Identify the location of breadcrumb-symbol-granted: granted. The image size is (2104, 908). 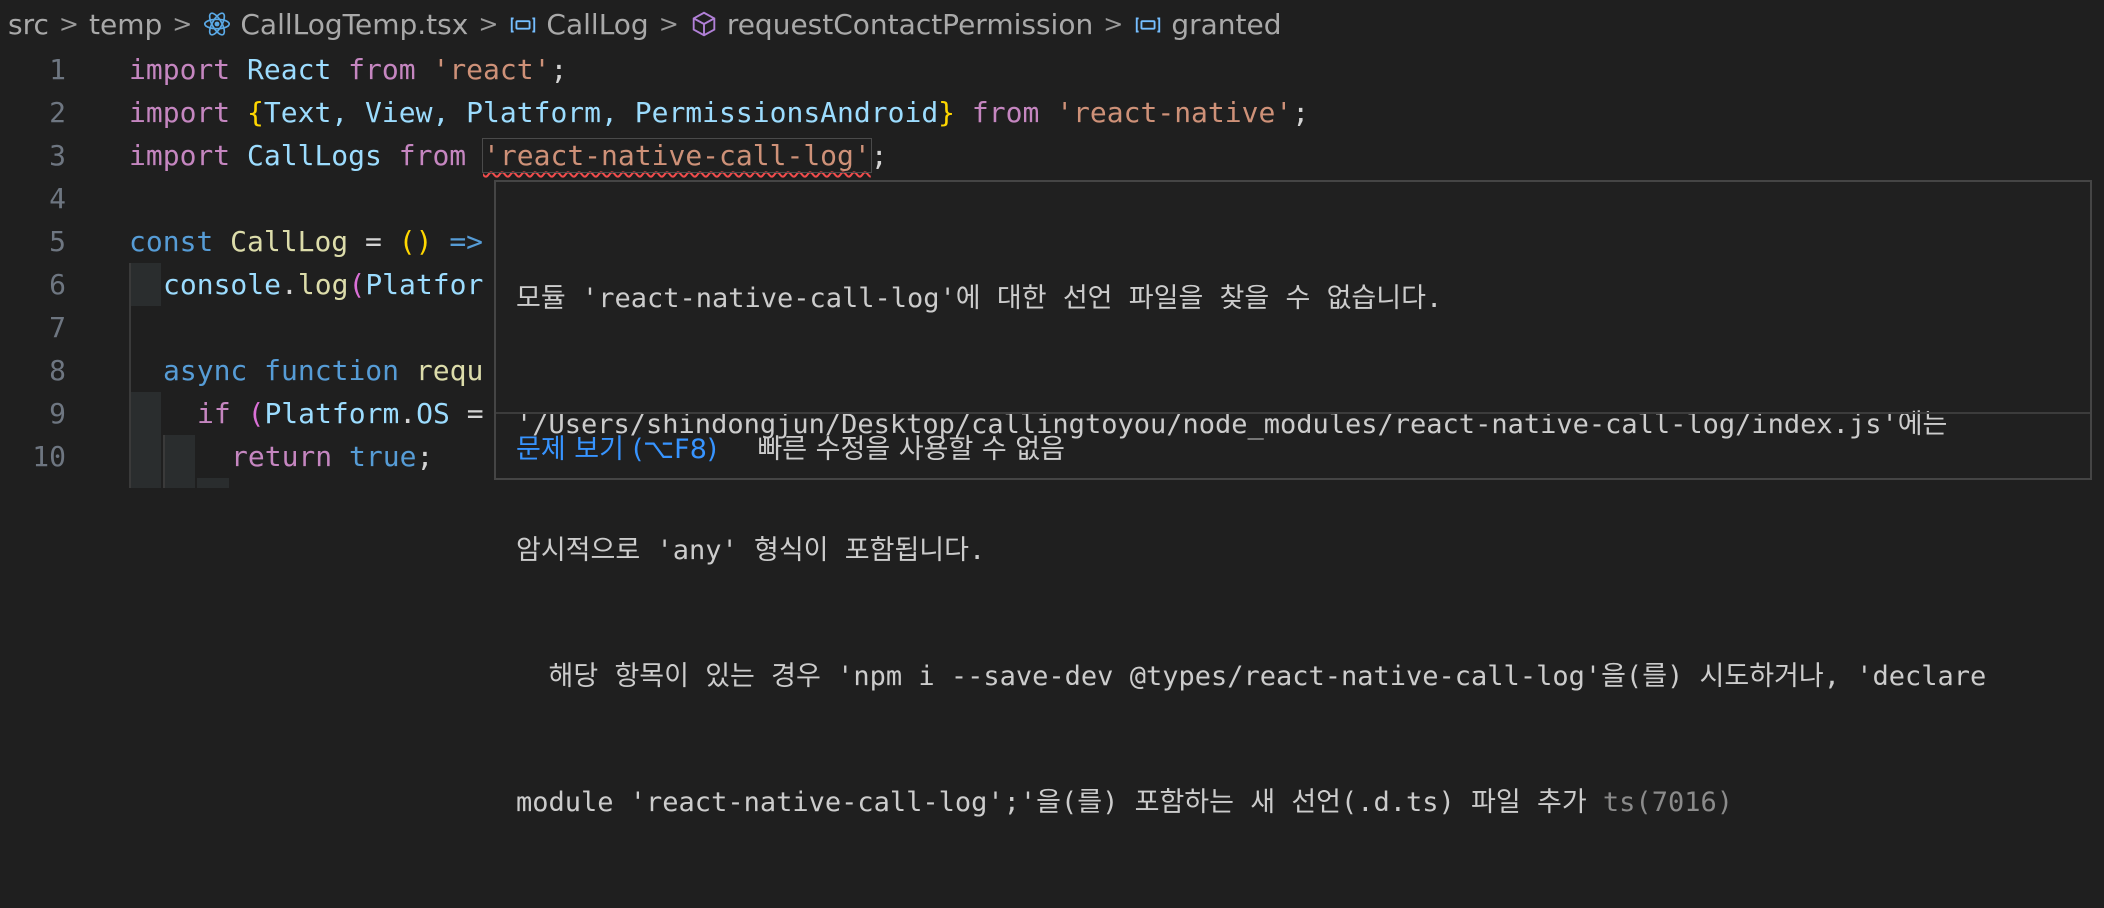
(1207, 24).